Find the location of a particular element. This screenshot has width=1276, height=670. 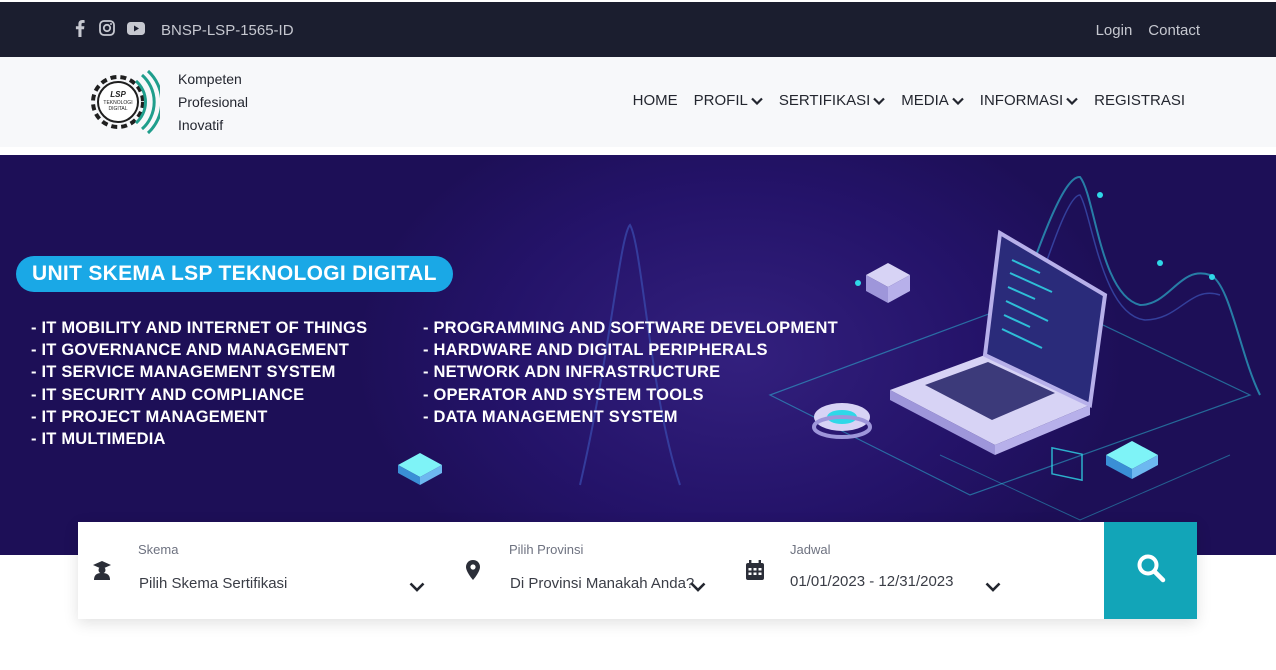

skema-item: - IT SERVICE MANAGEMENT SYSTEM is located at coordinates (183, 372).